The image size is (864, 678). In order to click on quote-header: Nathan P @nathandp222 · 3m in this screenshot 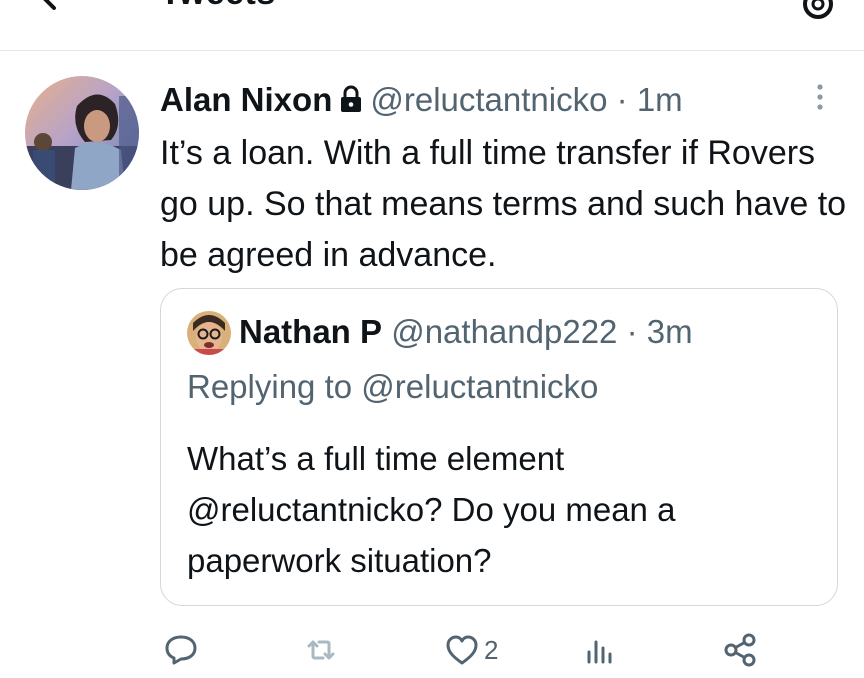, I will do `click(466, 332)`.